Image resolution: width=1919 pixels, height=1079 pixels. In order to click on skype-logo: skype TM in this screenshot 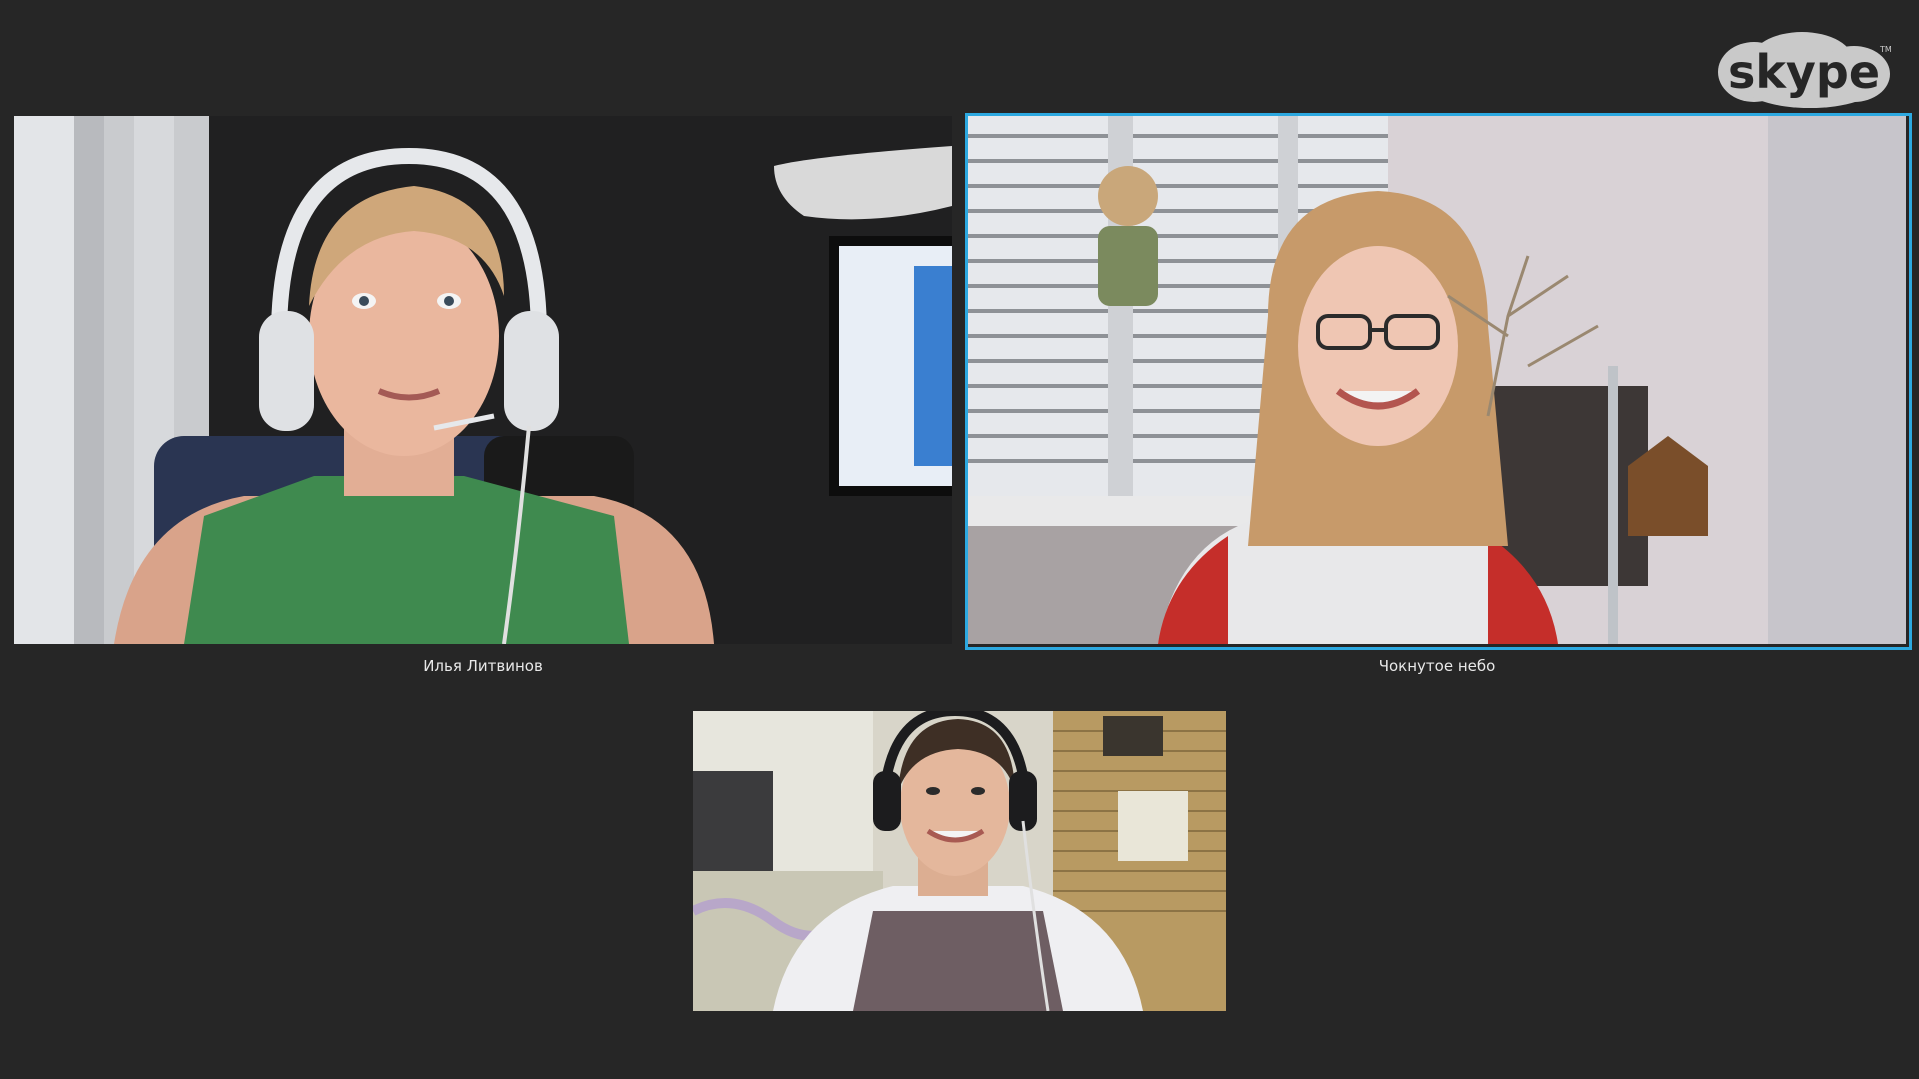, I will do `click(1805, 70)`.